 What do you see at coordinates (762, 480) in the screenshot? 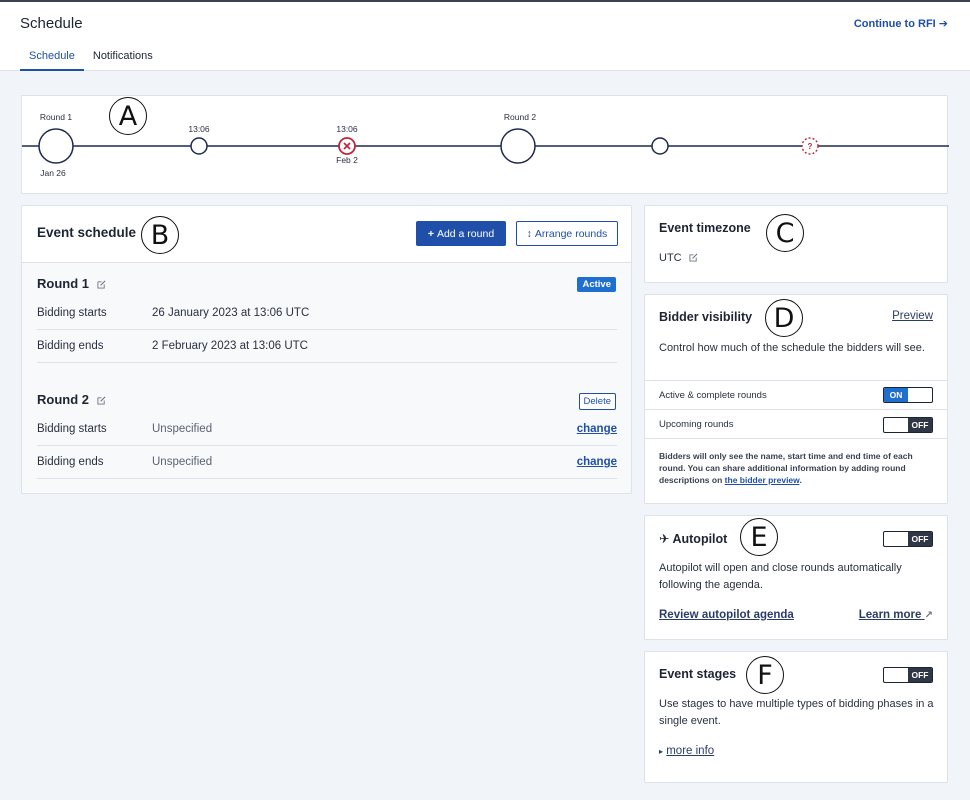
I see `bidder-preview-link: the bidder preview` at bounding box center [762, 480].